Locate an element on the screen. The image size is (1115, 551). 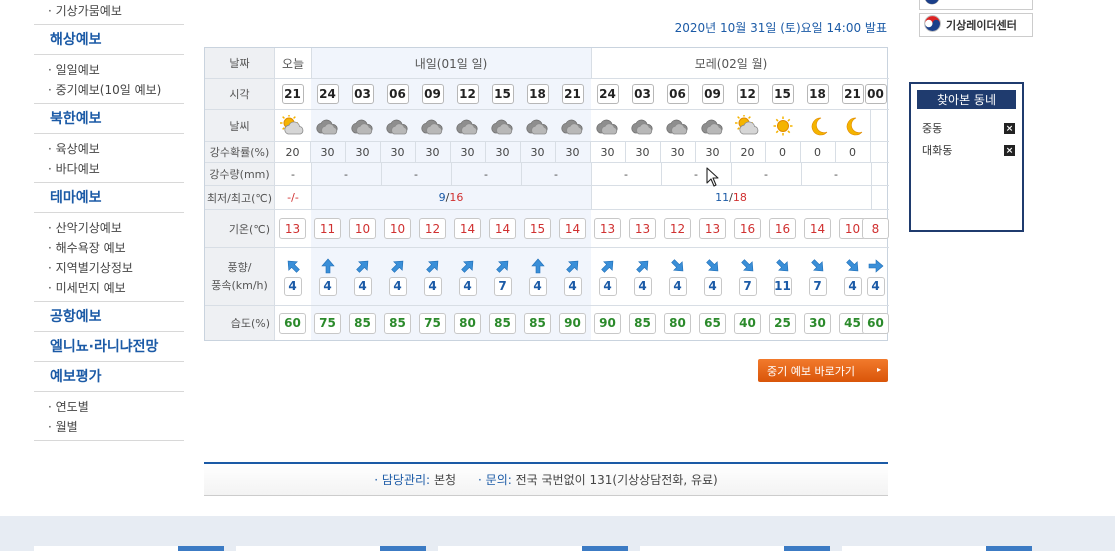
nav-subitem: · 산악기상예보 is located at coordinates (109, 228).